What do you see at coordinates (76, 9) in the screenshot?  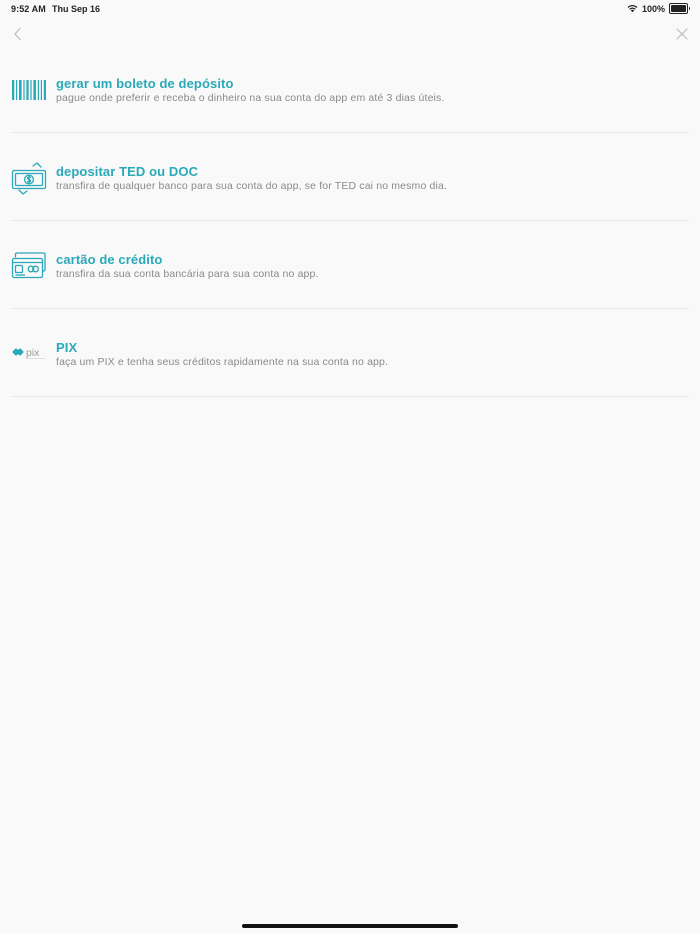 I see `status-date: Thu Sep 16` at bounding box center [76, 9].